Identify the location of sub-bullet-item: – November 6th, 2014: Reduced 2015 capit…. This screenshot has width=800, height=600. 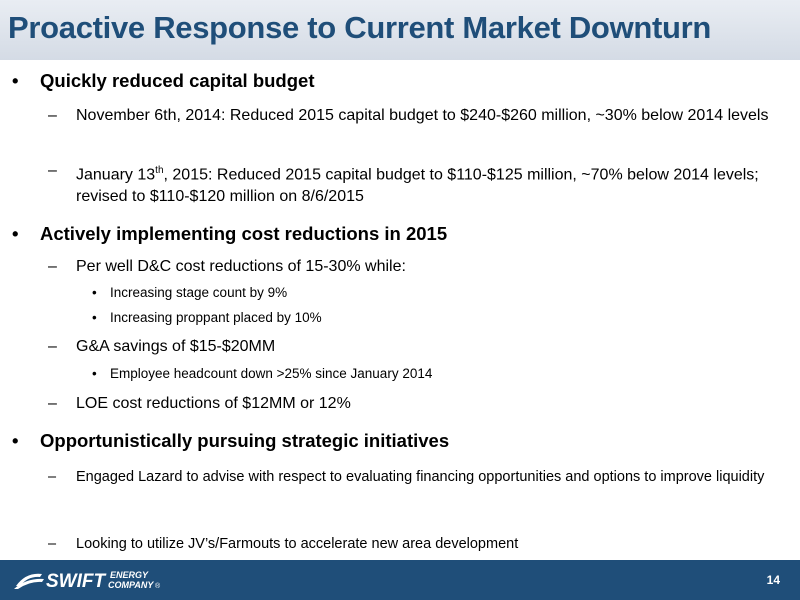
(413, 116).